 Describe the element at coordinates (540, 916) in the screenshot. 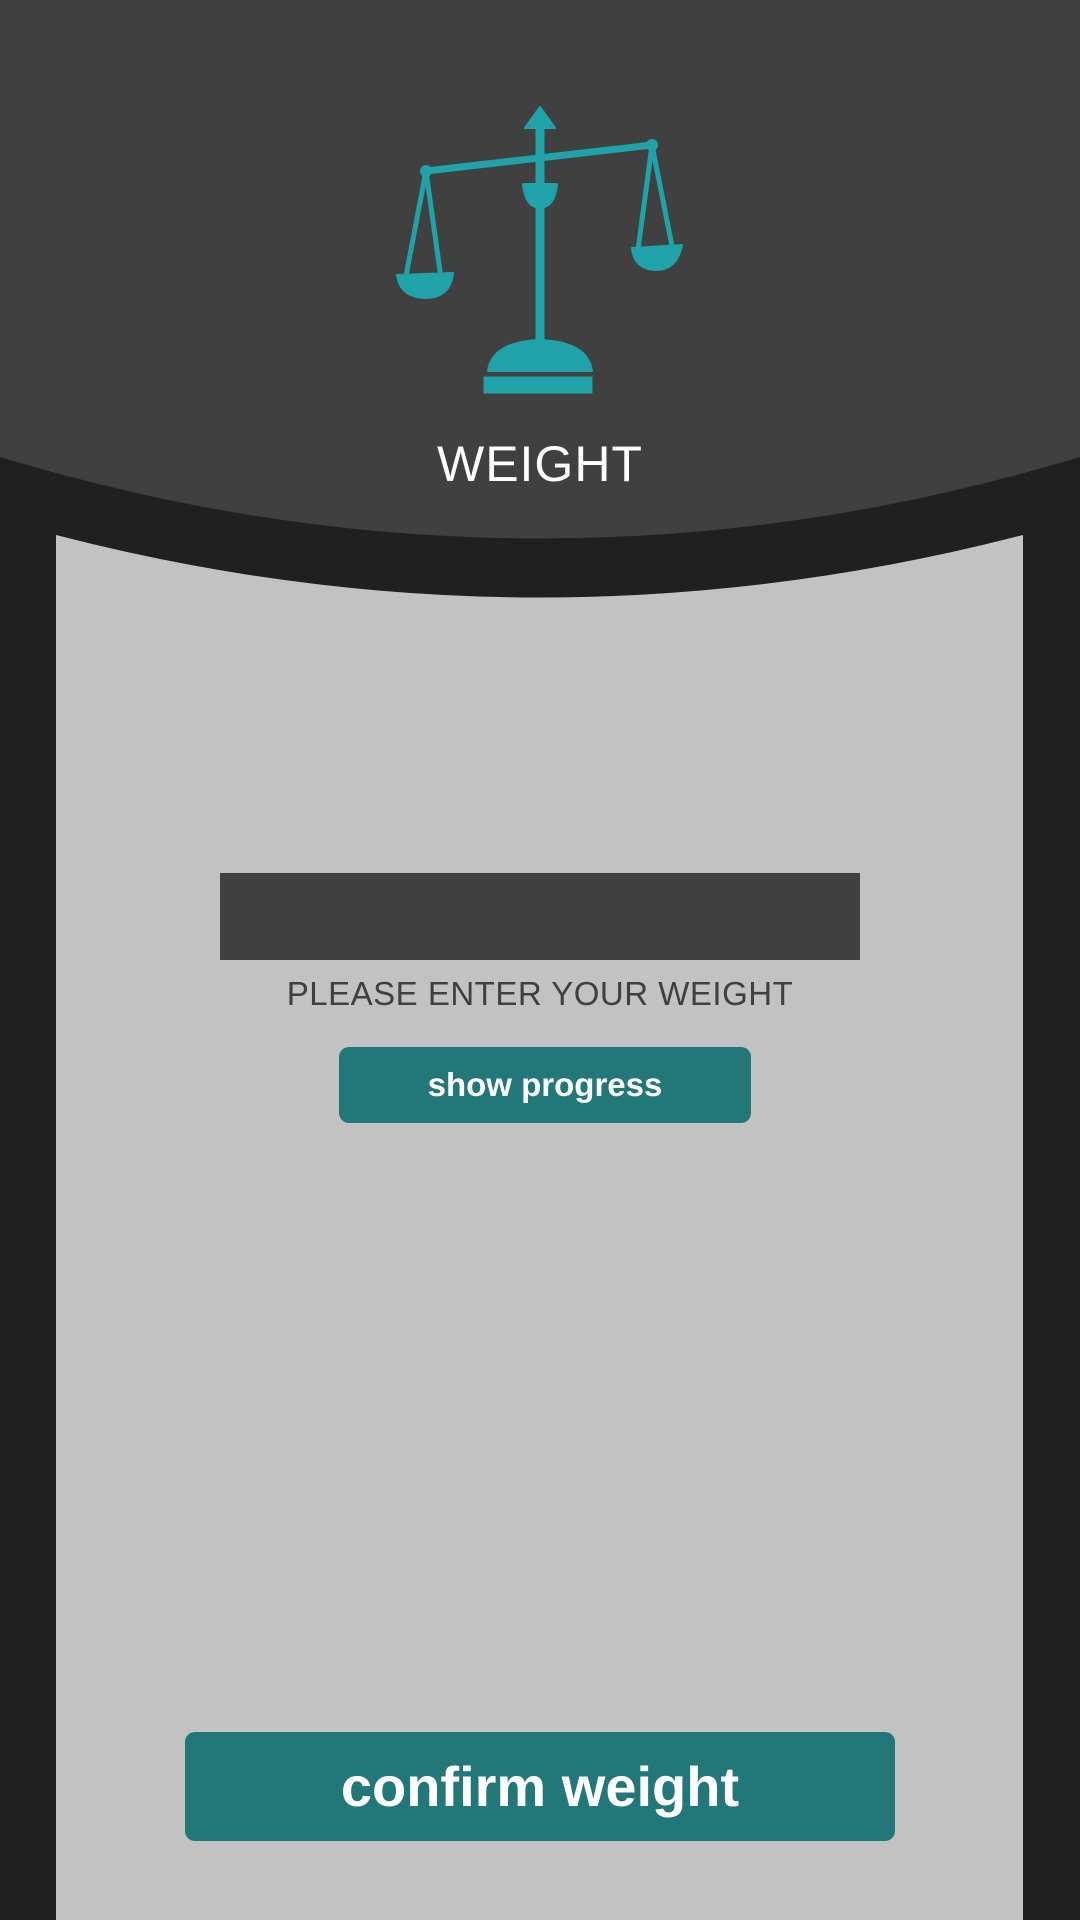

I see `weight-input` at that location.